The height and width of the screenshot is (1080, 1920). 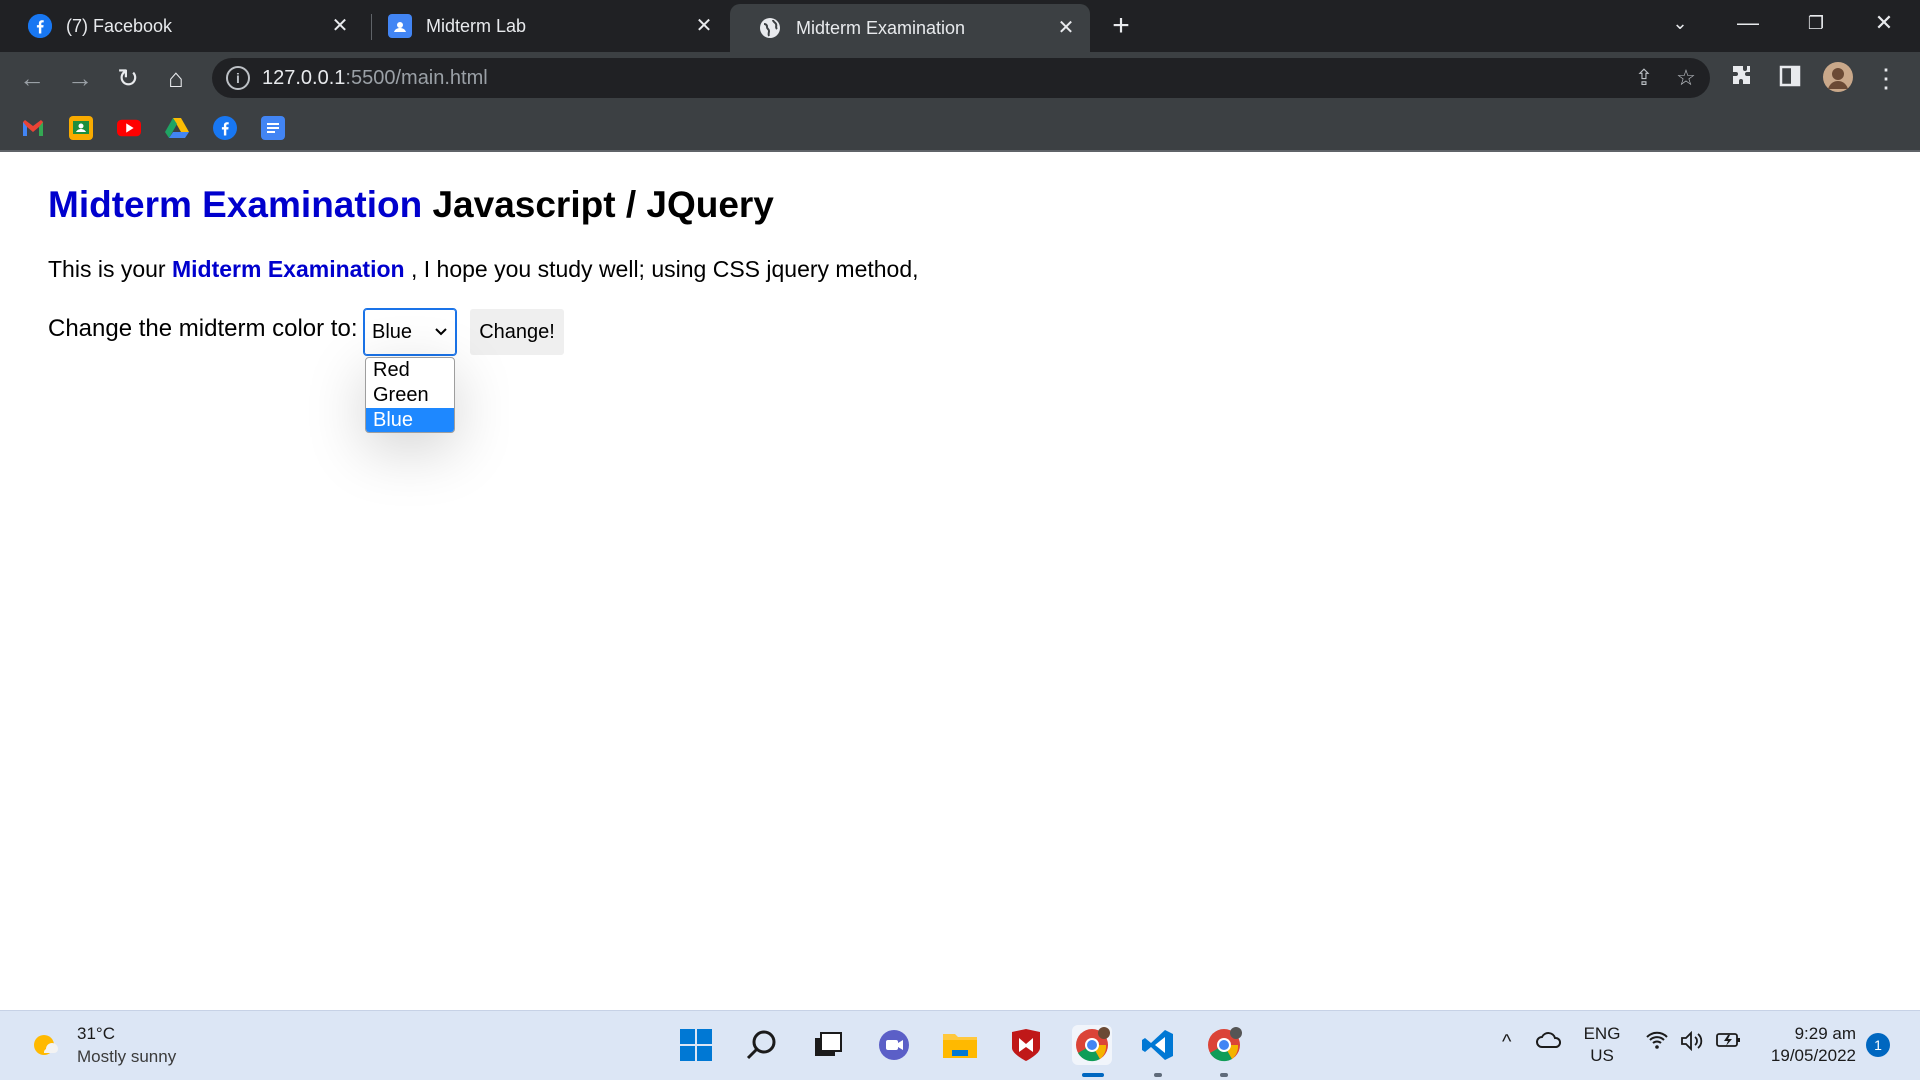 I want to click on side-panel-icon, so click(x=1790, y=78).